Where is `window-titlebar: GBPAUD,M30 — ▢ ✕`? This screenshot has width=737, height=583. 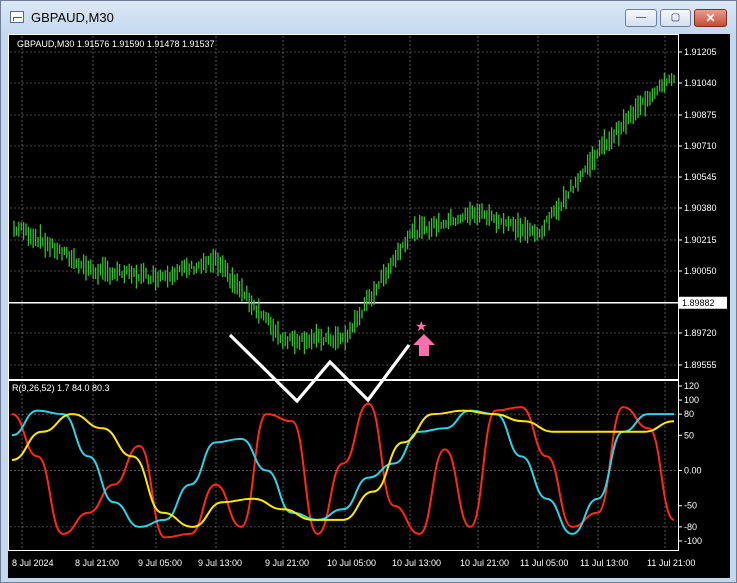
window-titlebar: GBPAUD,M30 — ▢ ✕ is located at coordinates (368, 17).